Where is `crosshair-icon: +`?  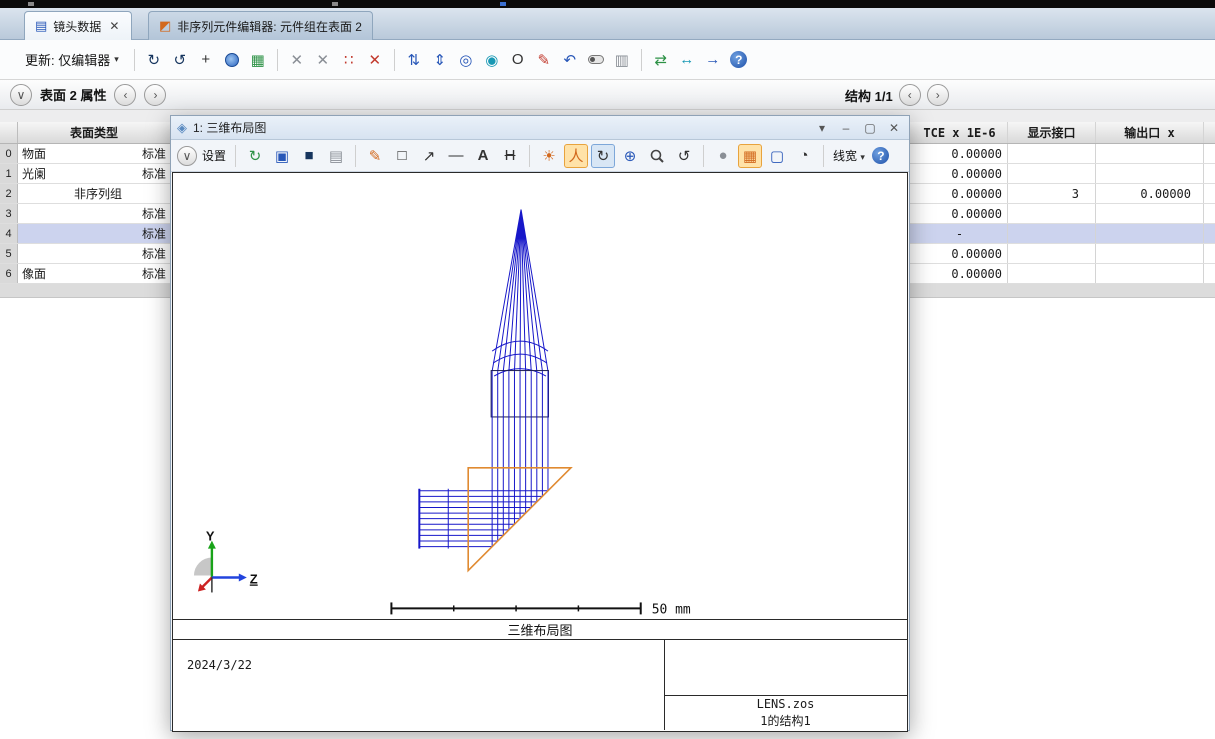
crosshair-icon: + is located at coordinates (206, 60).